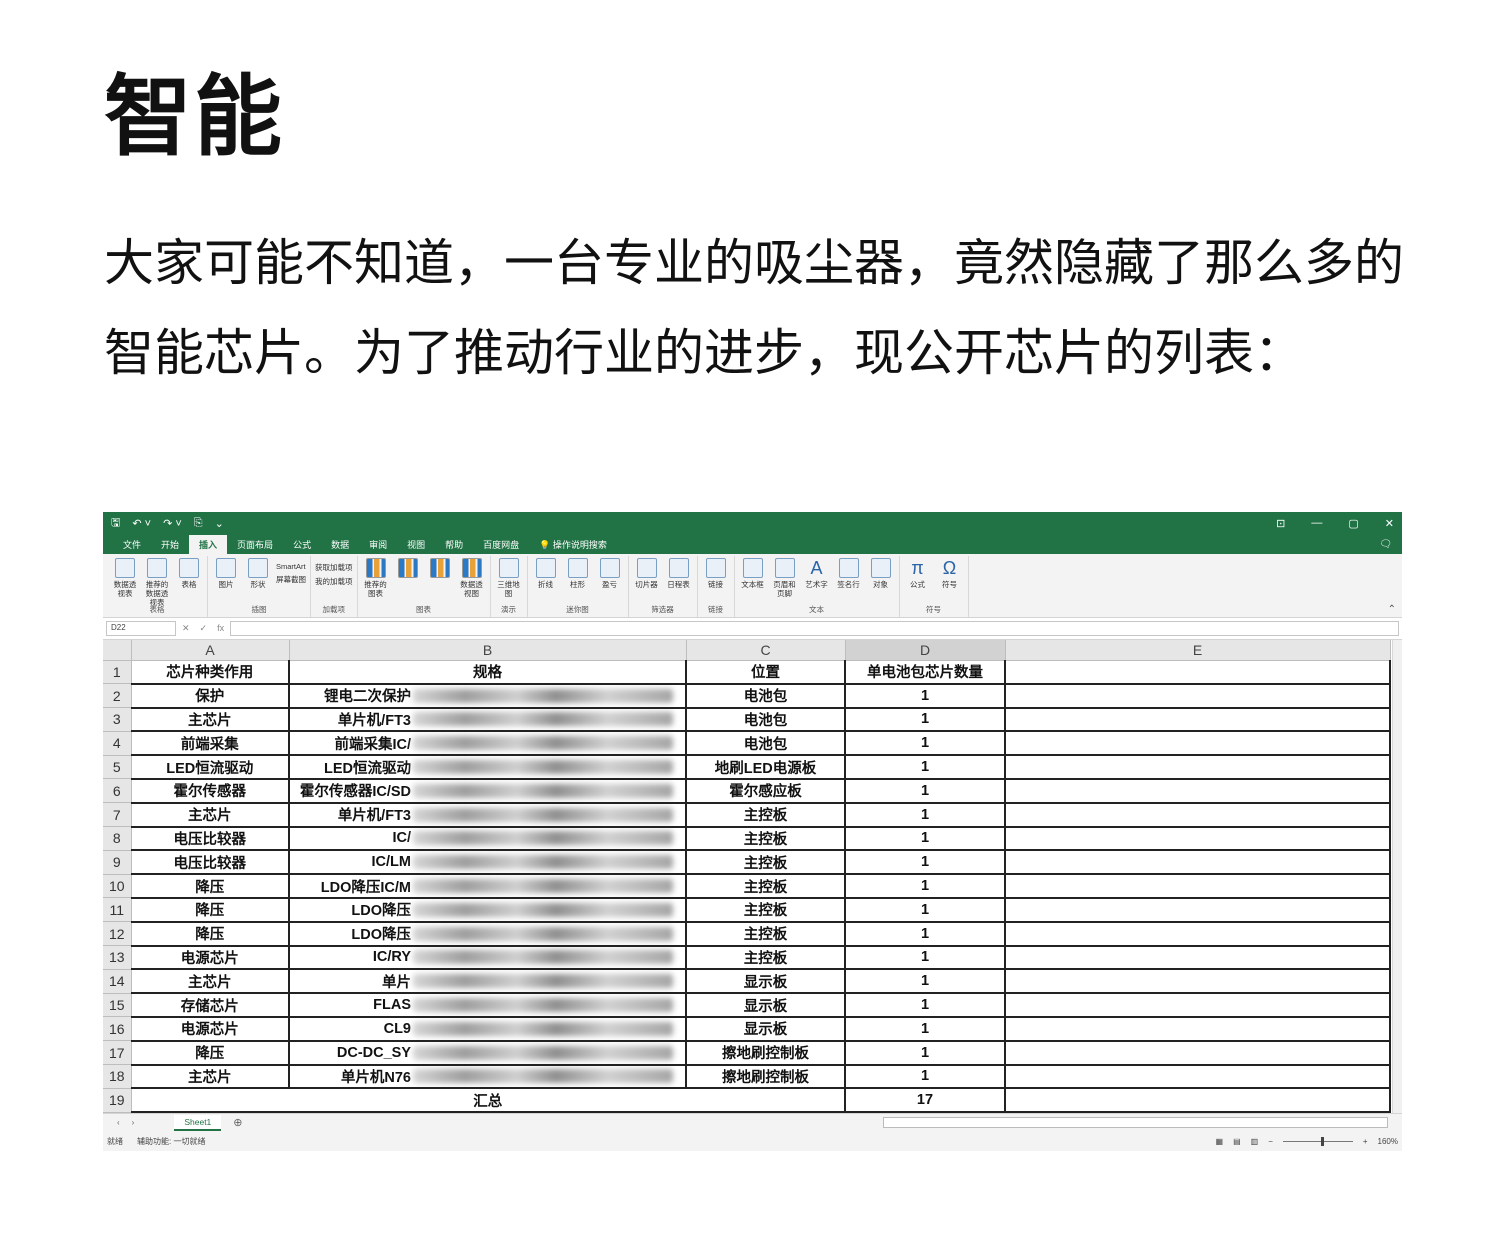  Describe the element at coordinates (416, 544) in the screenshot. I see `tab-view: 视图` at that location.